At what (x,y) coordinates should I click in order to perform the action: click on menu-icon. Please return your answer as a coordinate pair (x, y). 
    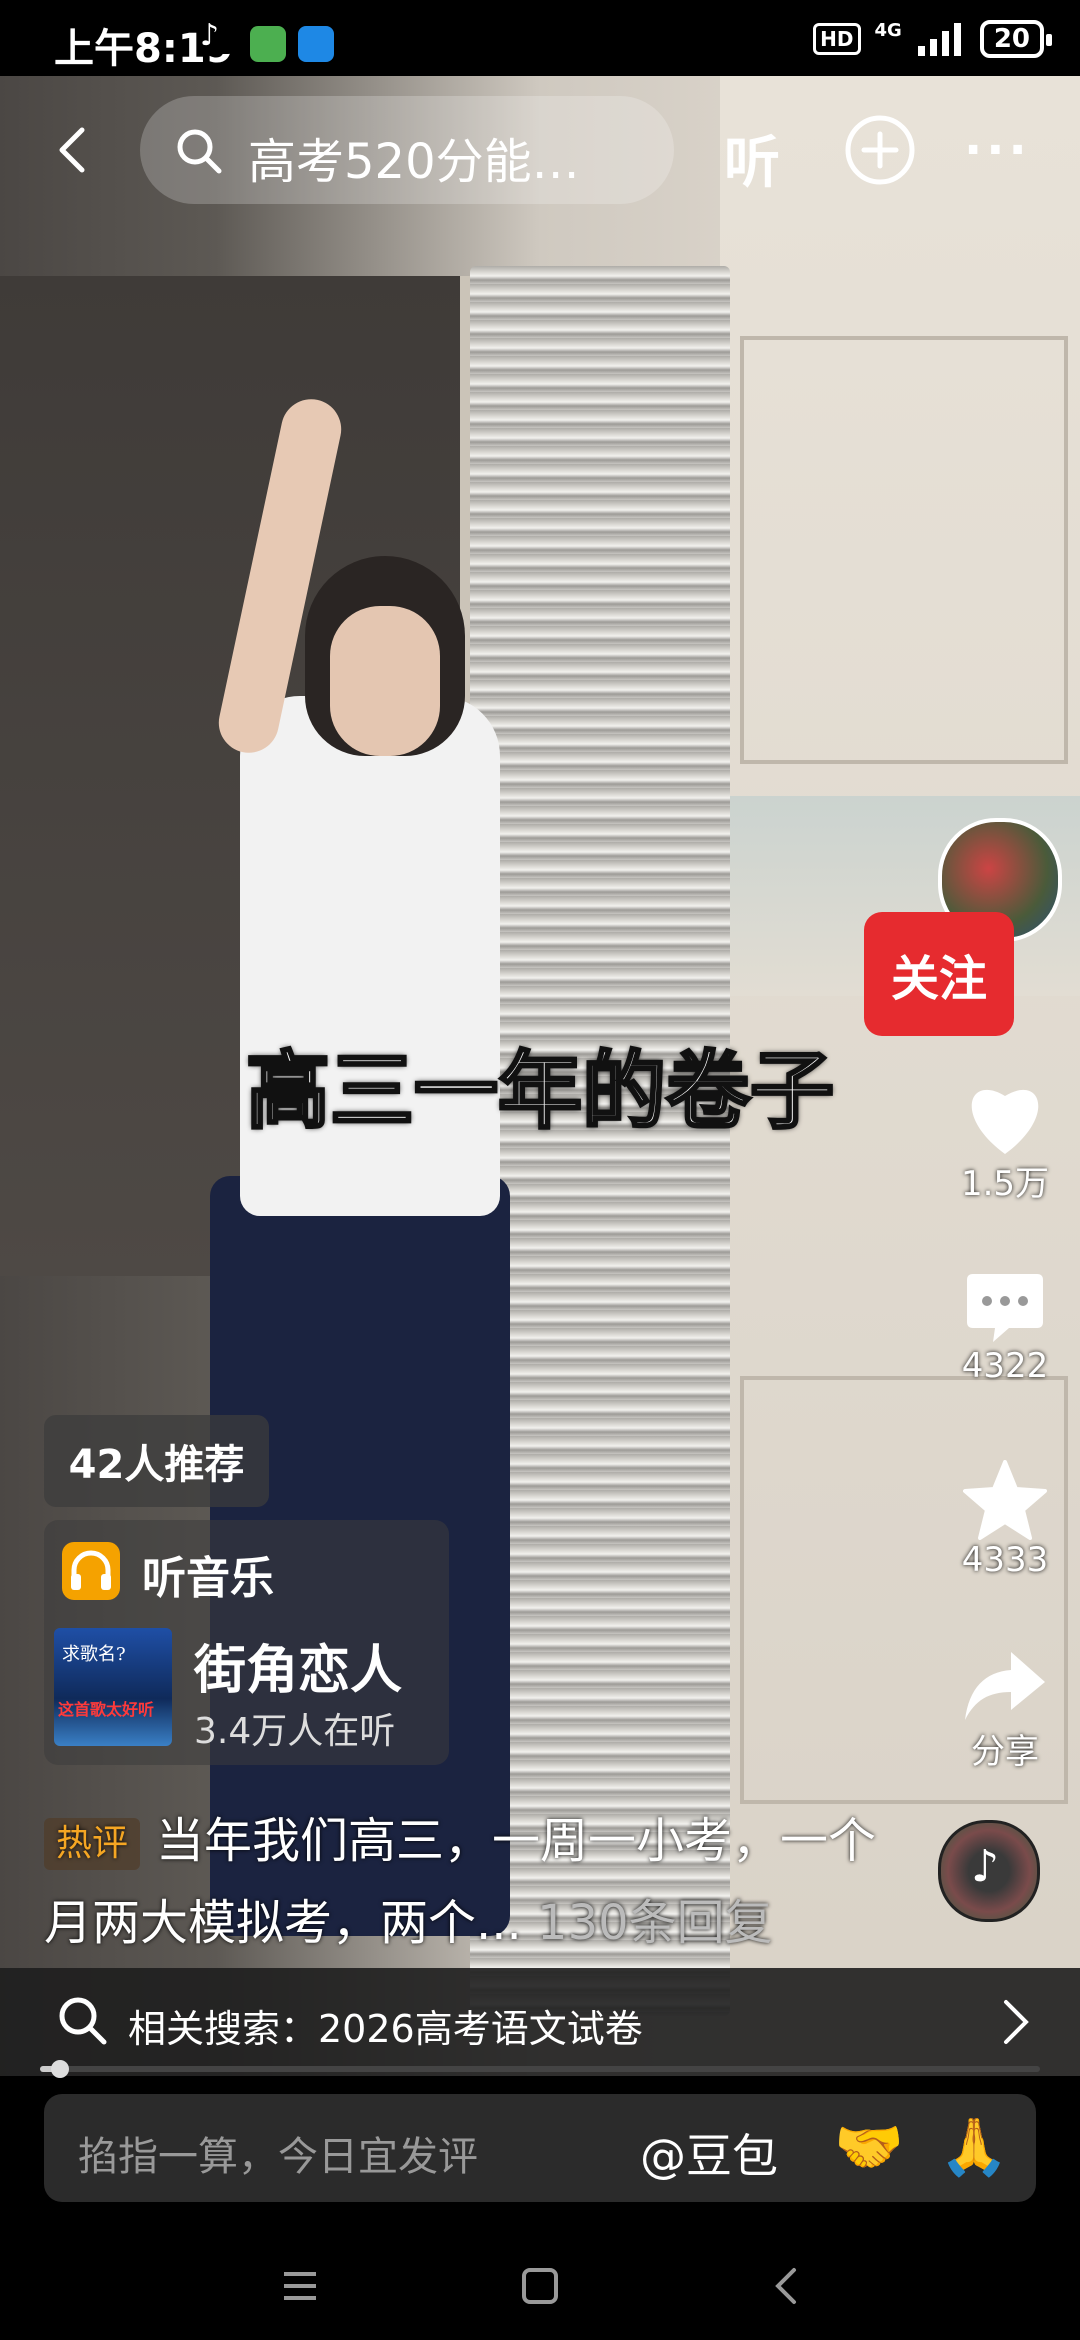
    Looking at the image, I should click on (300, 2286).